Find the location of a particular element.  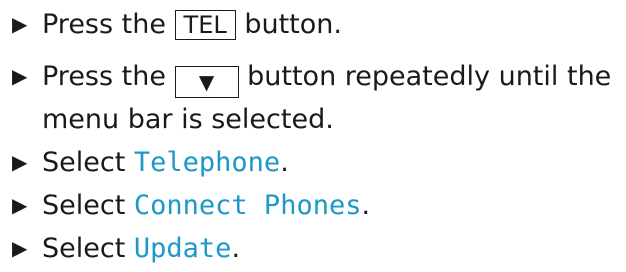

tel-key-label: TEL is located at coordinates (205, 25).